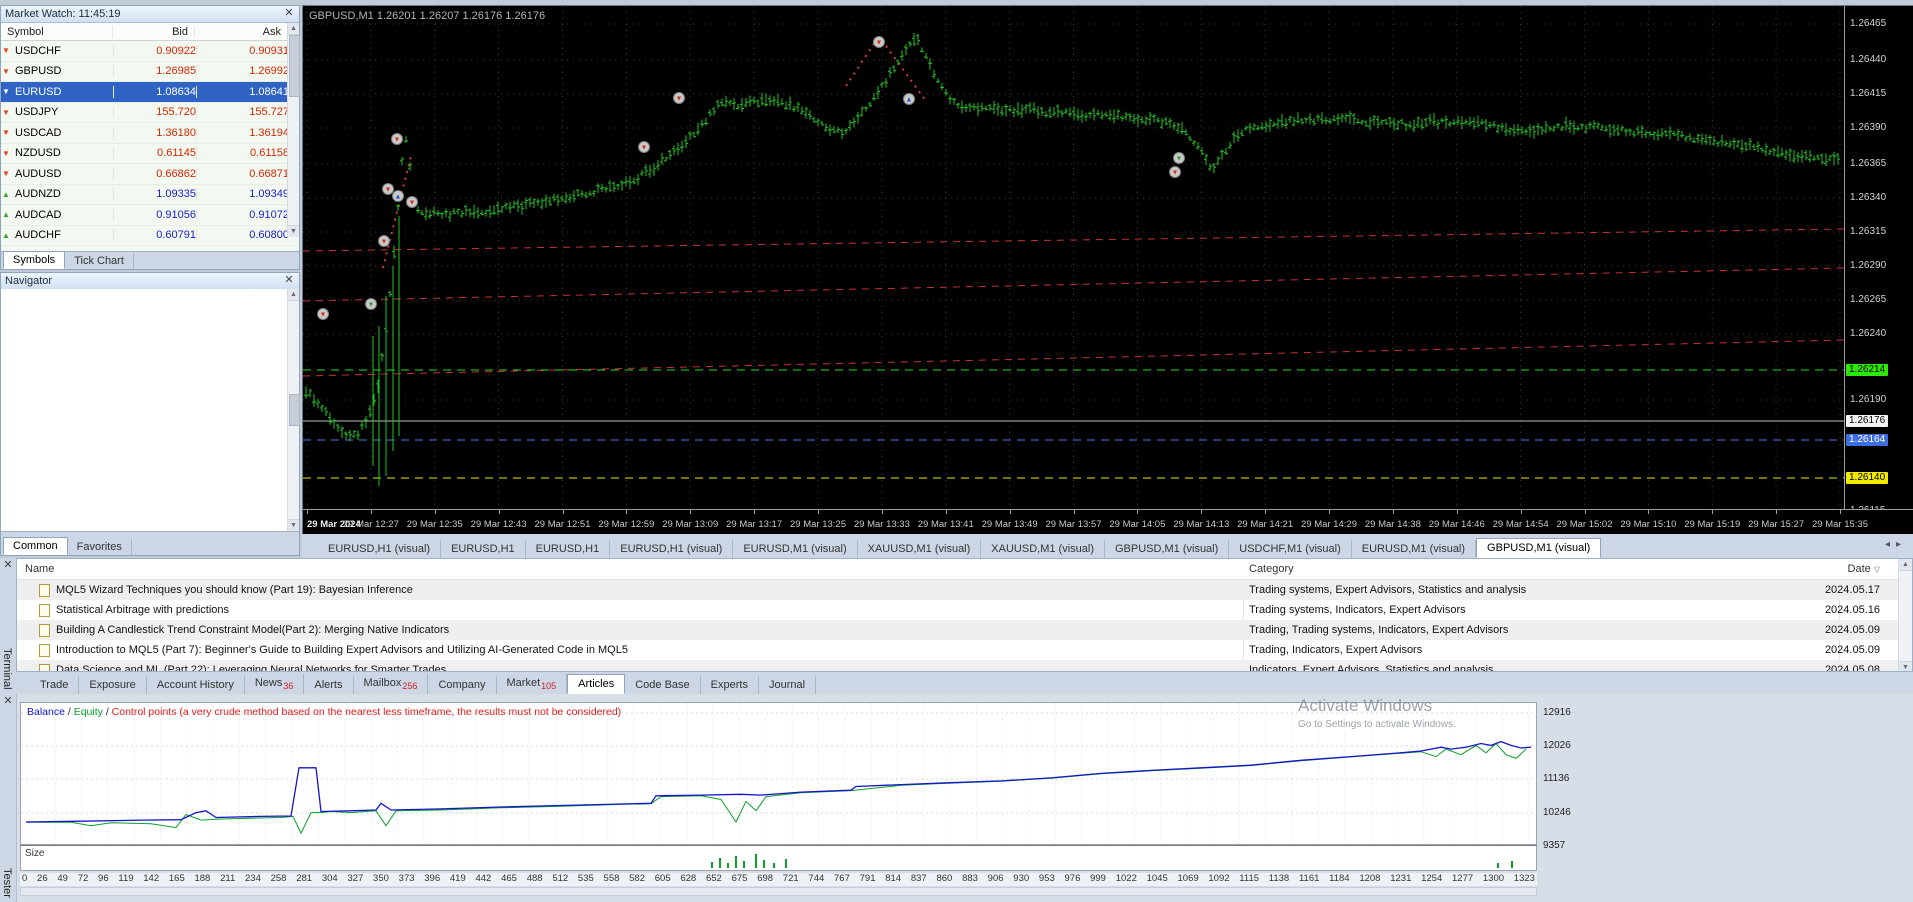 This screenshot has height=902, width=1913. I want to click on chart-tab: USDCHF,M1 (visual), so click(1290, 549).